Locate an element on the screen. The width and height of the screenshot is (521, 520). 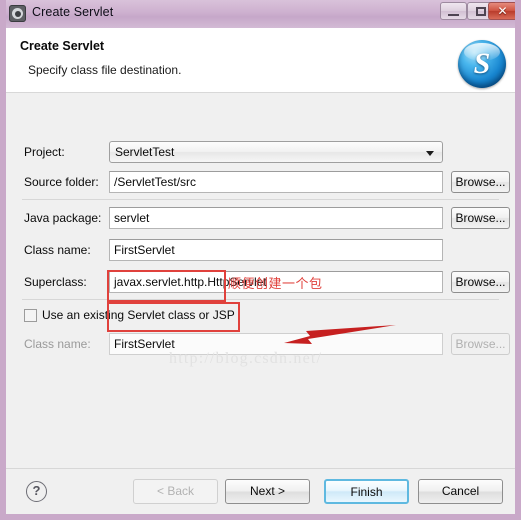
source-folder-input: /ServletTest/src is located at coordinates (276, 182).